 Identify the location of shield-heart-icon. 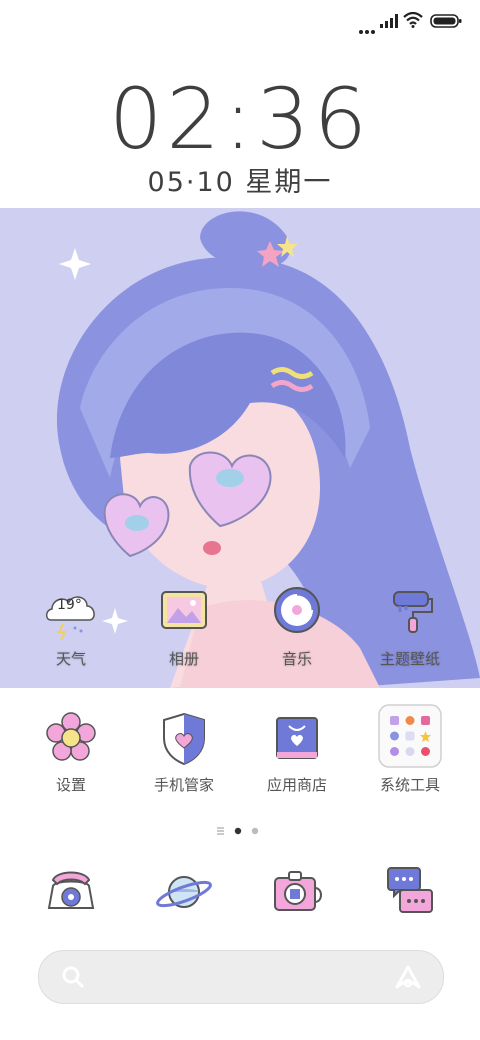
(184, 738).